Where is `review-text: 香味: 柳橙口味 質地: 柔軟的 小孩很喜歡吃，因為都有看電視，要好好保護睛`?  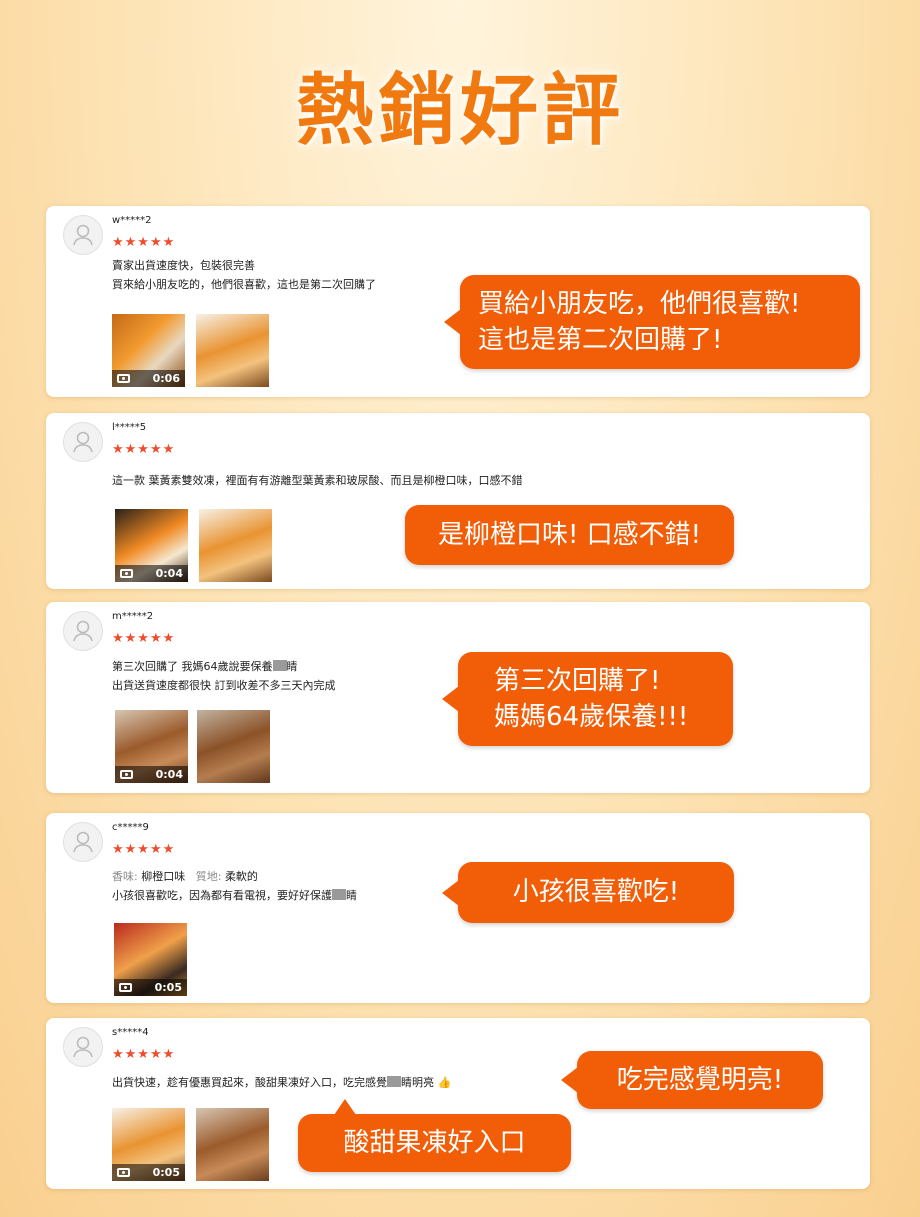
review-text: 香味: 柳橙口味 質地: 柔軟的 小孩很喜歡吃，因為都有看電視，要好好保護睛 is located at coordinates (234, 886).